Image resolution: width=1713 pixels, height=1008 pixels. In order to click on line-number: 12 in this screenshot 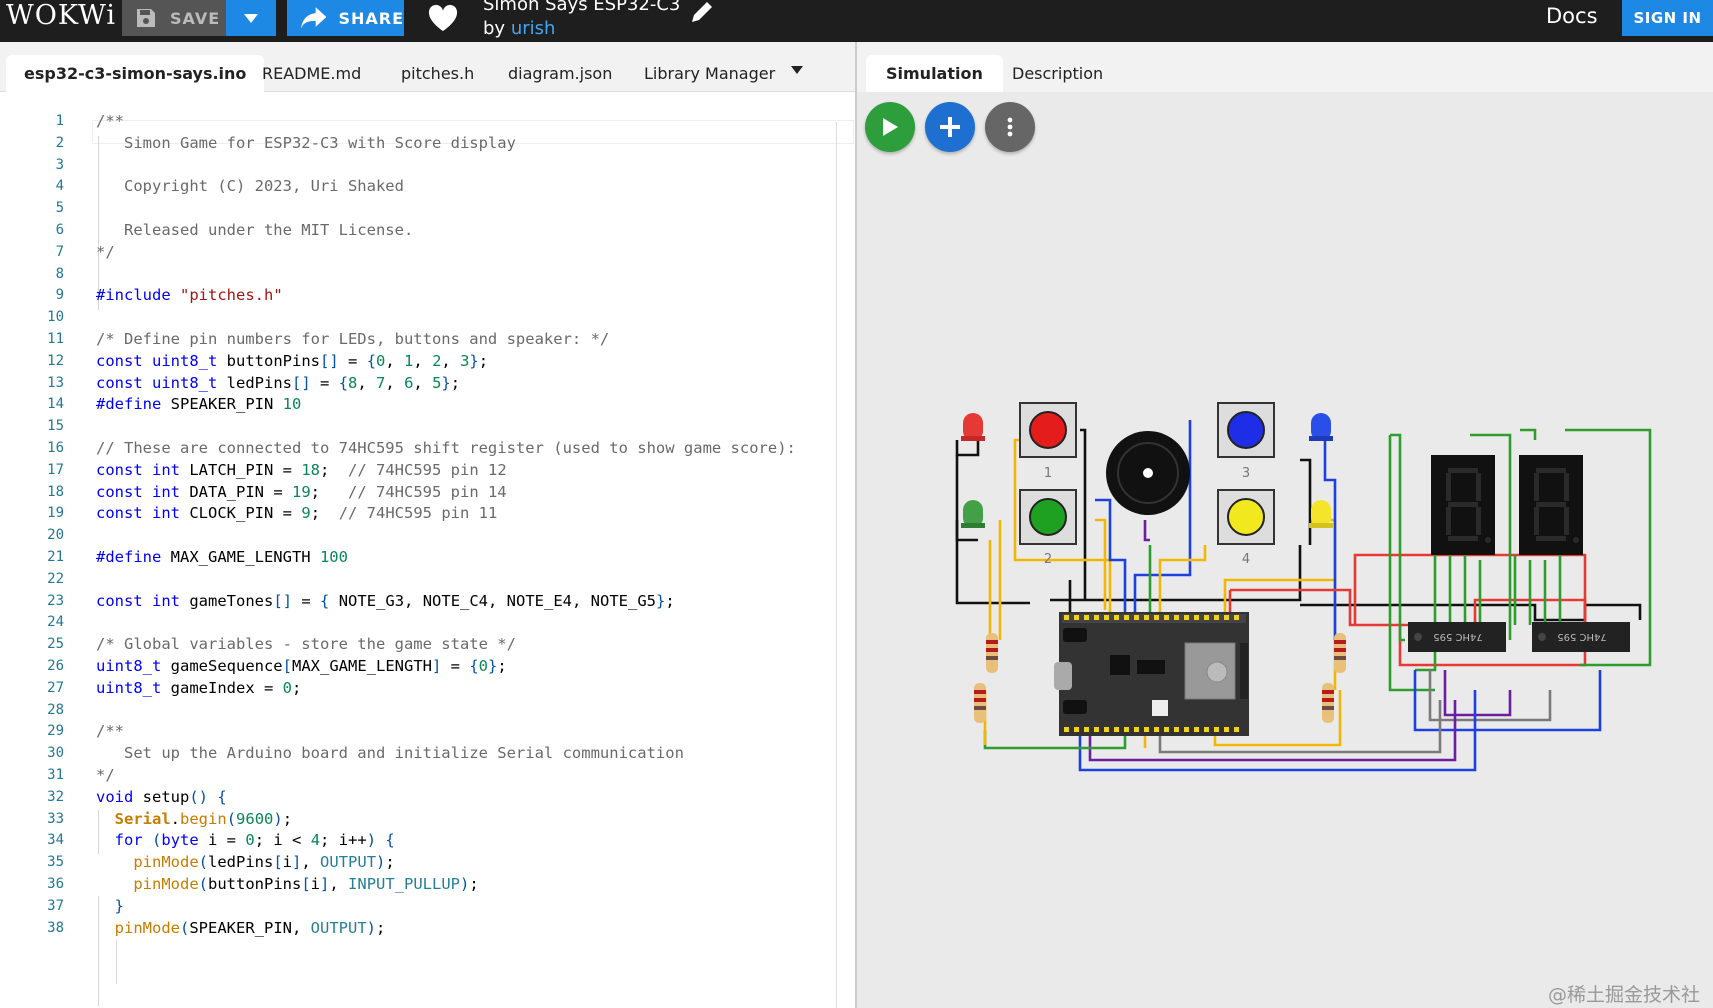, I will do `click(55, 360)`.